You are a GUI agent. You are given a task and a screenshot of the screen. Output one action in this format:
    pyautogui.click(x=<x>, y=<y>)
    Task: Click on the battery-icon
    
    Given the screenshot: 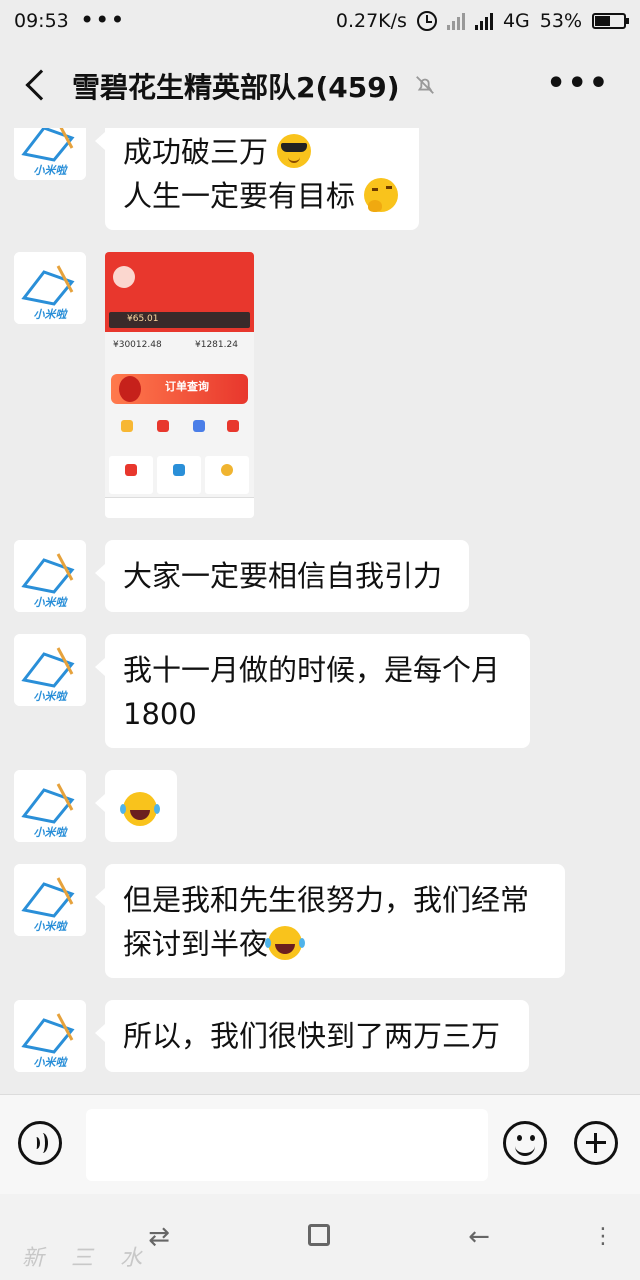 What is the action you would take?
    pyautogui.click(x=610, y=21)
    